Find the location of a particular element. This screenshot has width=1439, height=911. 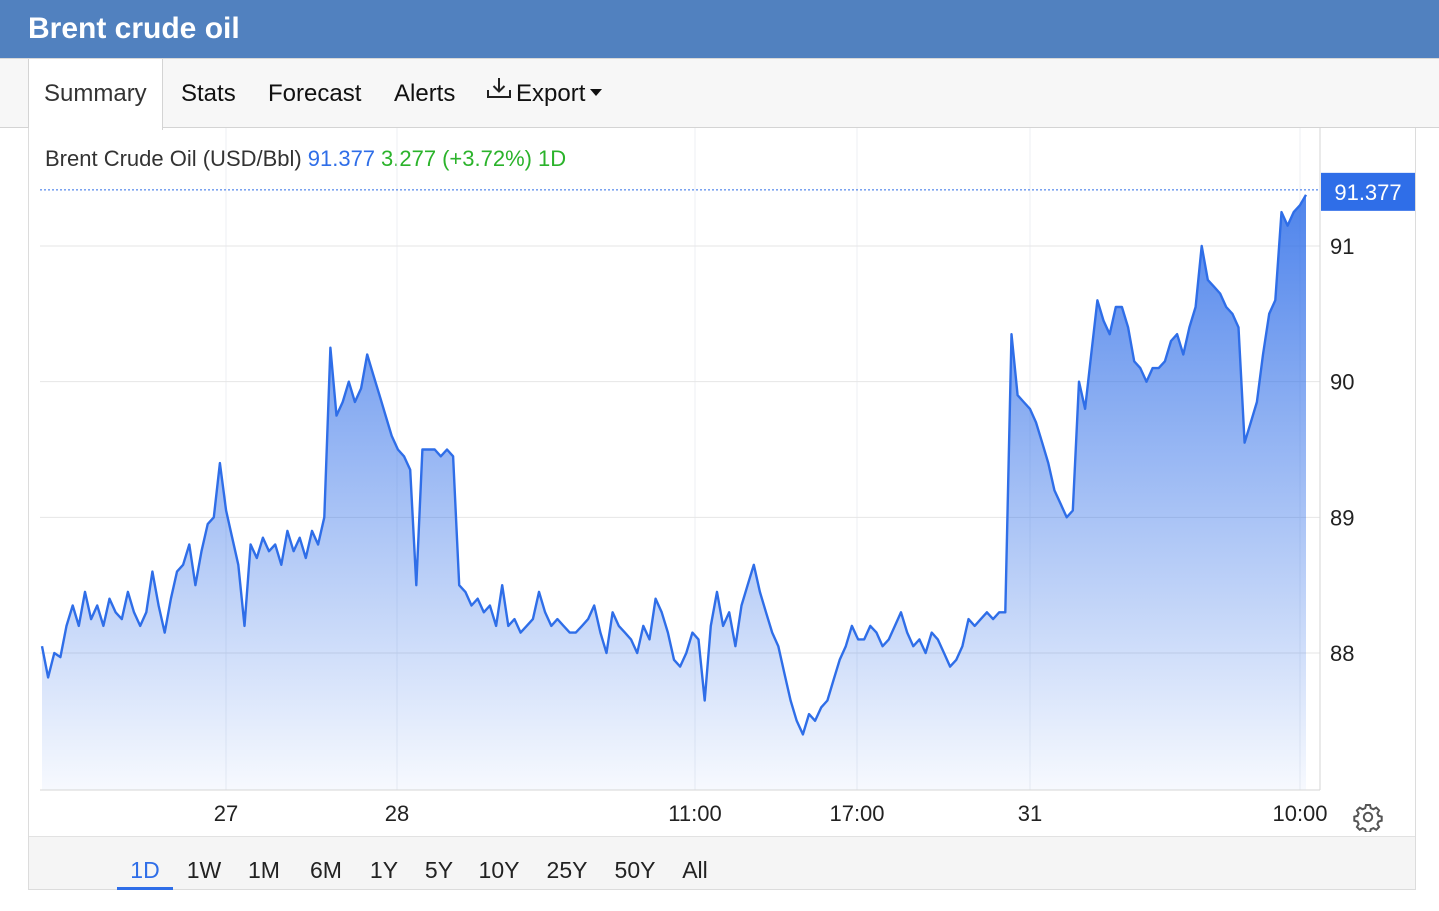

x-tick-label: 31 is located at coordinates (1030, 813).